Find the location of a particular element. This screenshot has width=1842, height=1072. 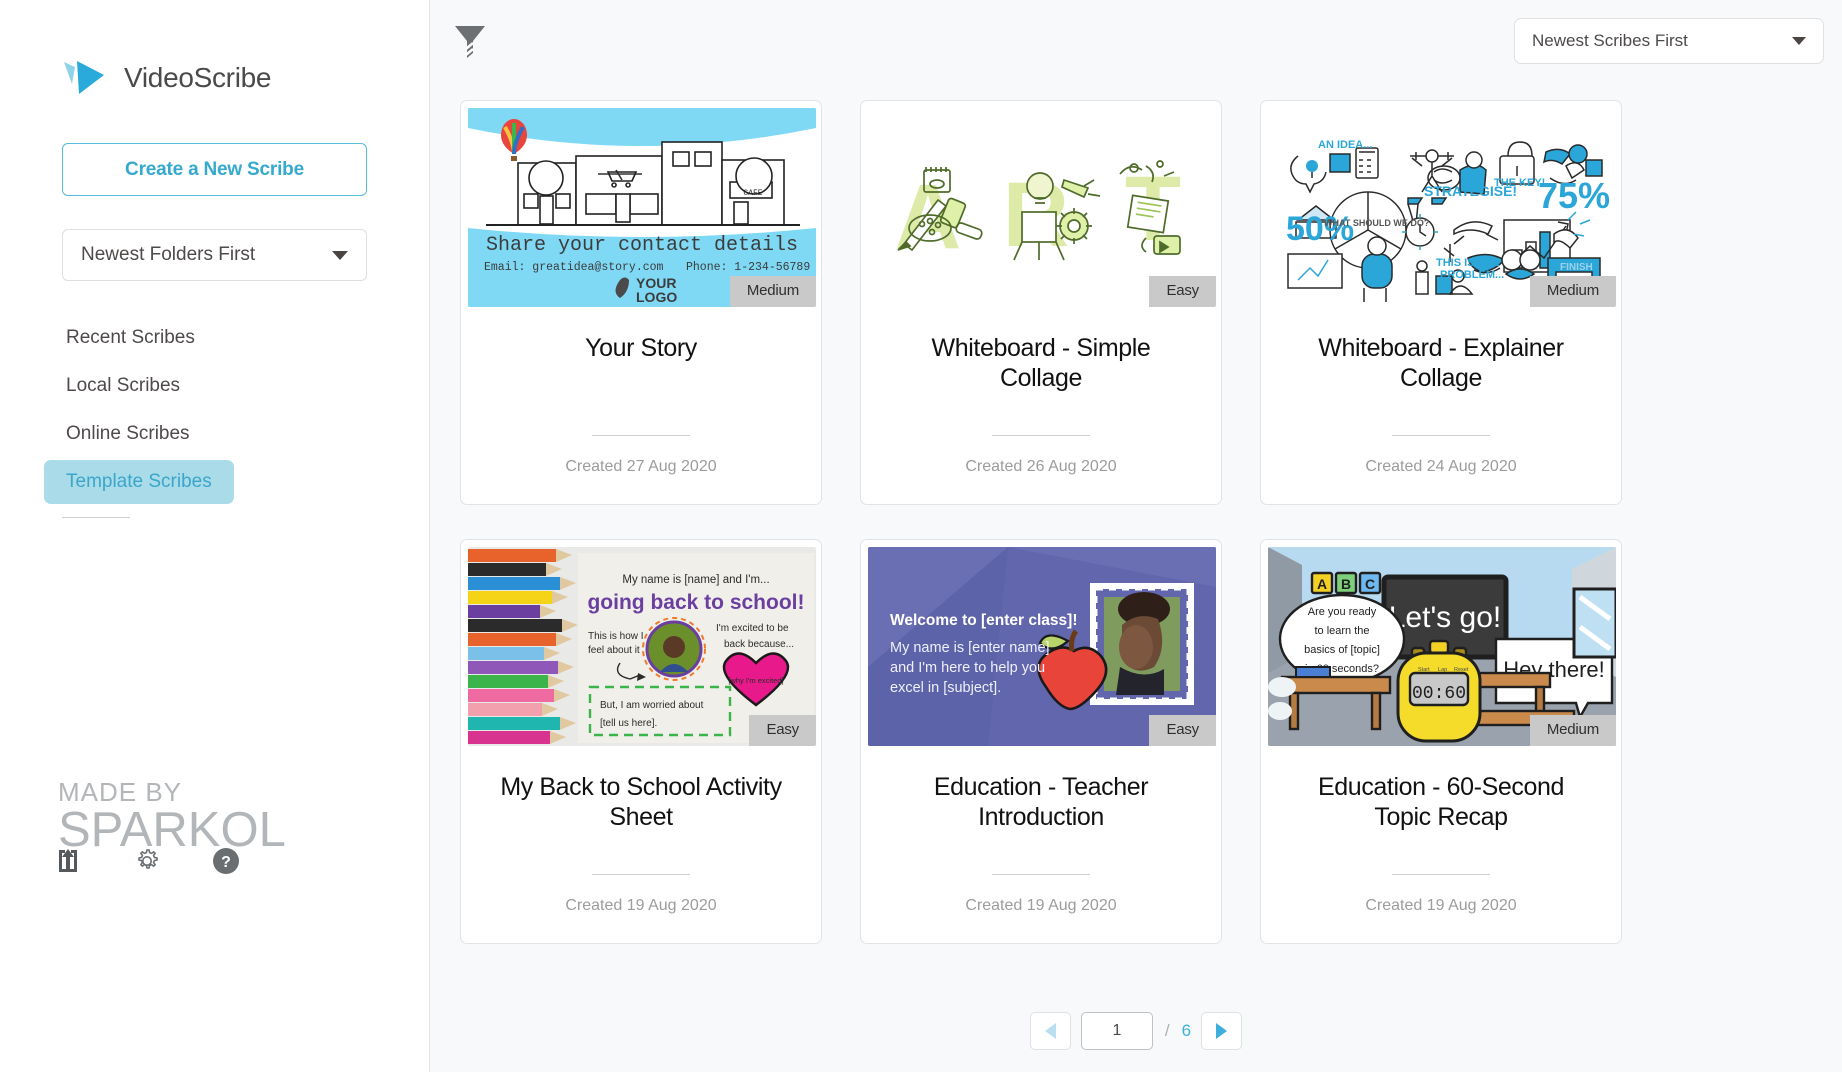

toolbar: Newest Scribes First is located at coordinates (1136, 42).